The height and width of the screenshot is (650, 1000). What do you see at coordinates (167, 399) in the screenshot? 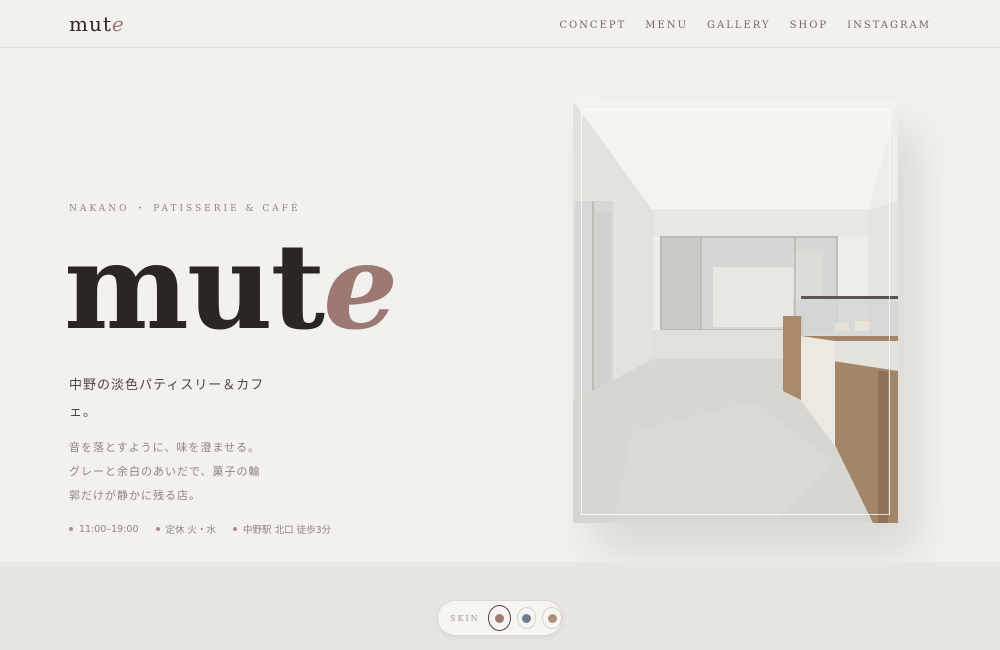
I see `hero-subtitle: 中野の淡色パティスリー＆カフェ。` at bounding box center [167, 399].